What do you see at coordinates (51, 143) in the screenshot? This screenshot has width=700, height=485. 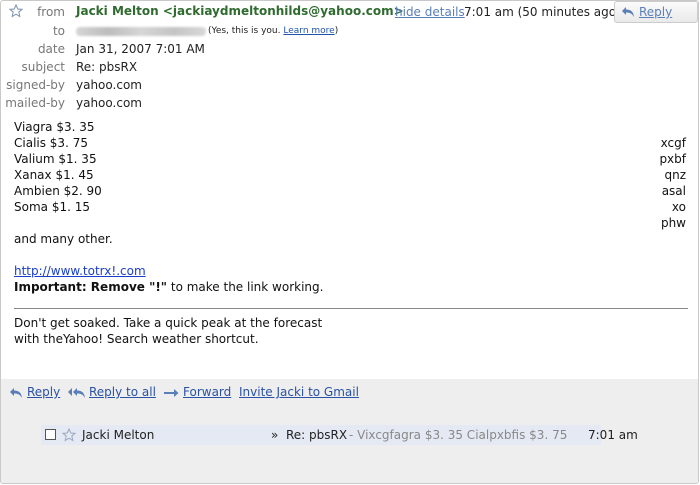 I see `body-line: Cialis $3. 75` at bounding box center [51, 143].